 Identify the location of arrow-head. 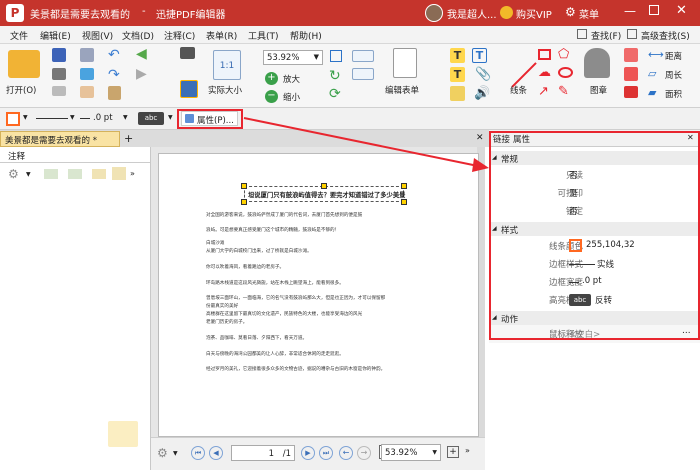
(480, 165).